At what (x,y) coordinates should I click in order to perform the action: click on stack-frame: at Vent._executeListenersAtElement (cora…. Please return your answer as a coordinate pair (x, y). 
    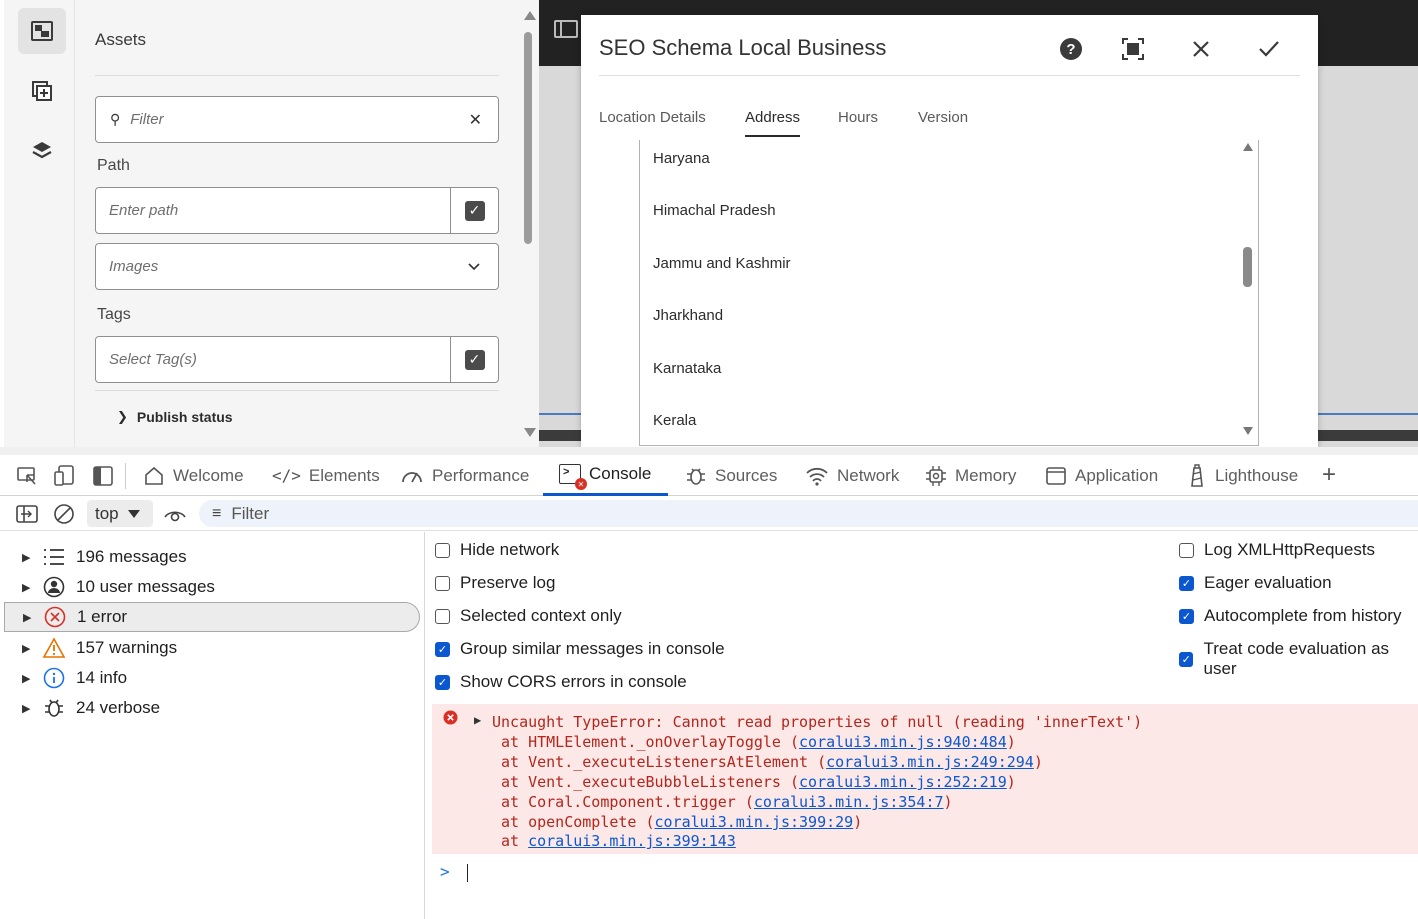
    Looking at the image, I should click on (772, 762).